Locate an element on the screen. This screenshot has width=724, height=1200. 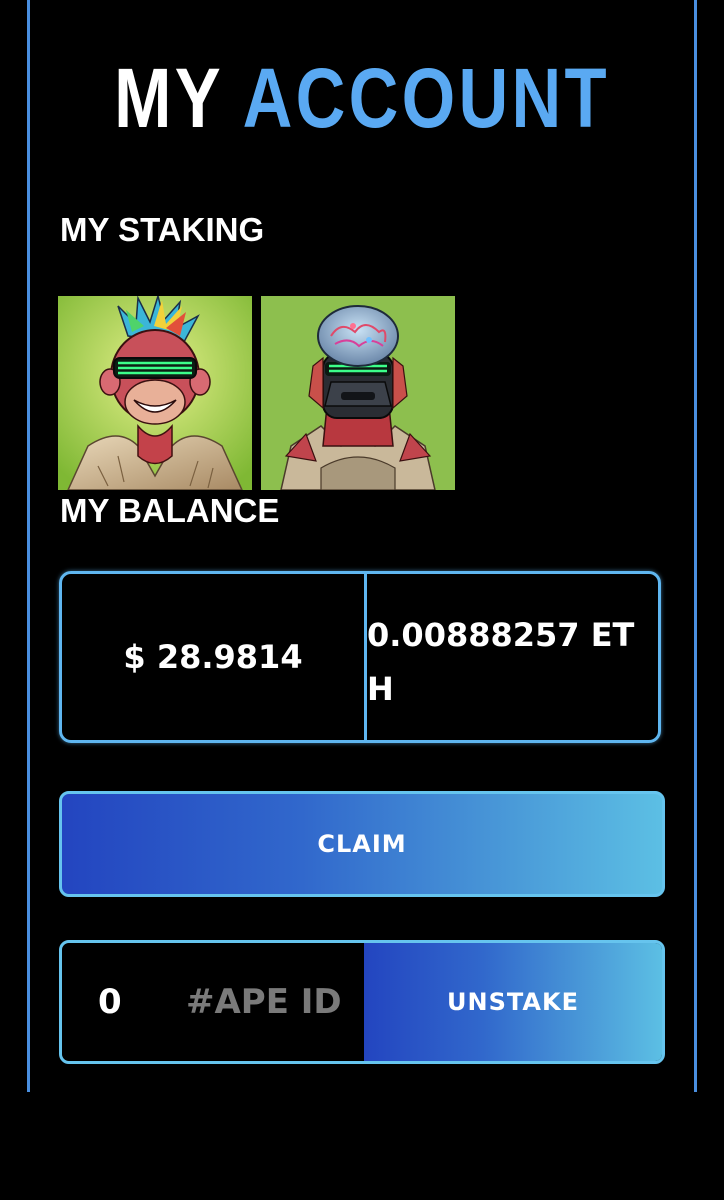
balance-usd-value: $ 28.9814 is located at coordinates (213, 657).